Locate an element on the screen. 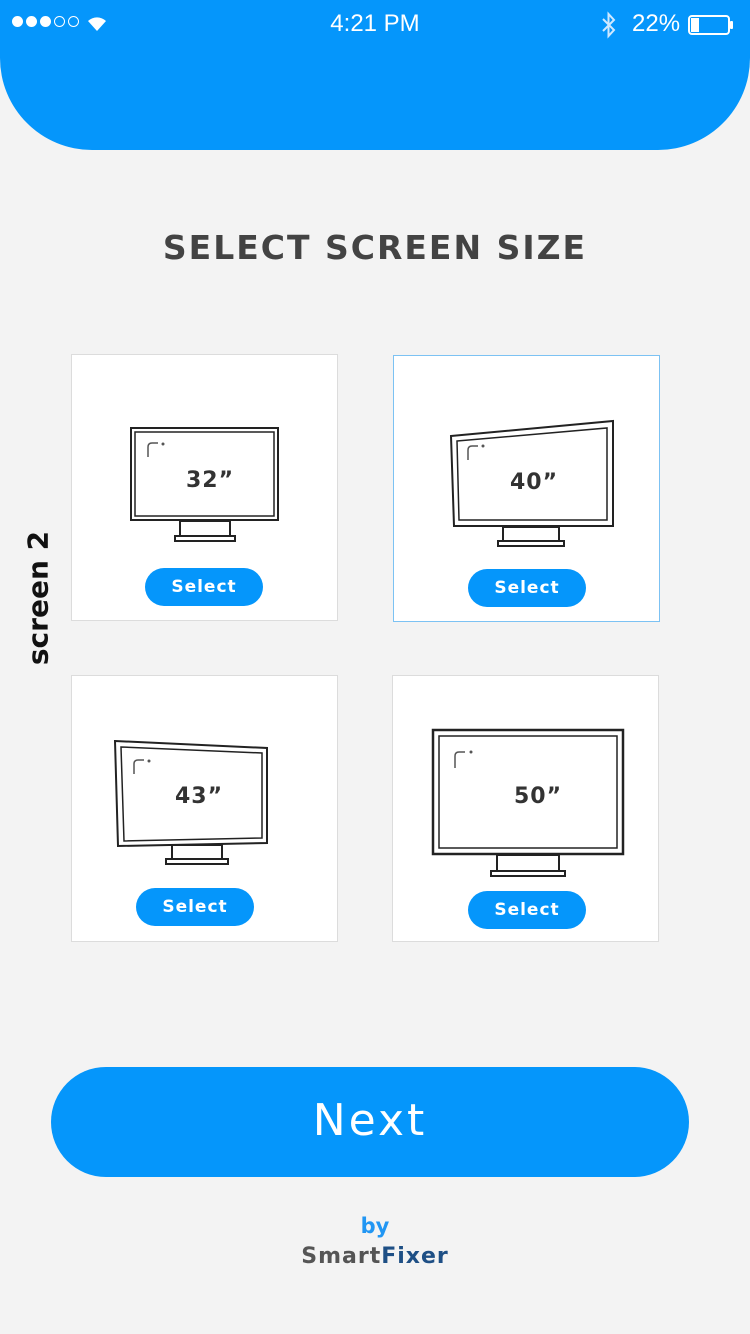 This screenshot has width=750, height=1334. brand-smart: Smart is located at coordinates (341, 1256).